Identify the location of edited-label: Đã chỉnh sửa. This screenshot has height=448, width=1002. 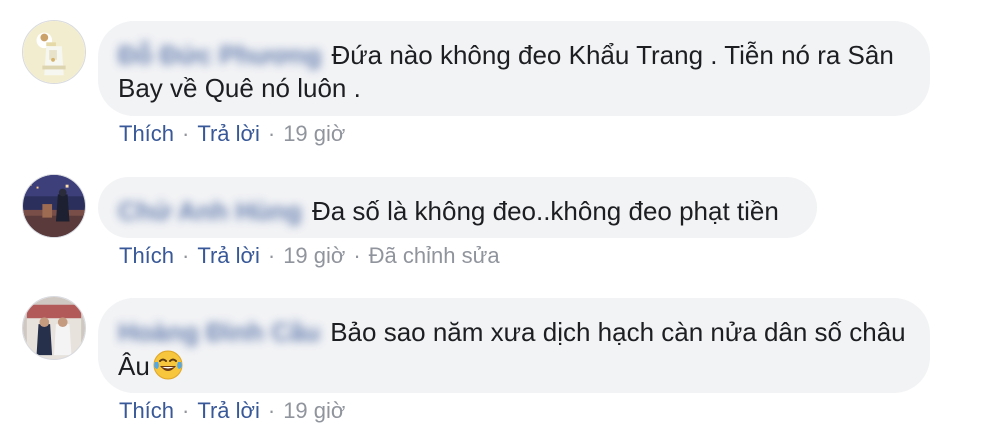
(434, 255).